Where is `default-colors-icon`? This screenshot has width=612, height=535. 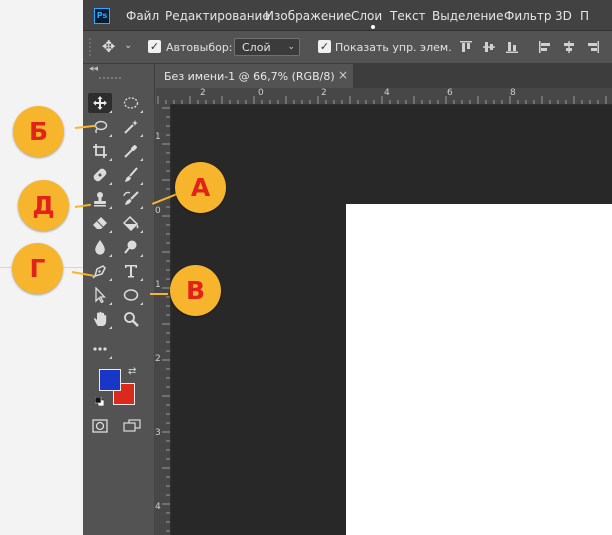 default-colors-icon is located at coordinates (99, 401).